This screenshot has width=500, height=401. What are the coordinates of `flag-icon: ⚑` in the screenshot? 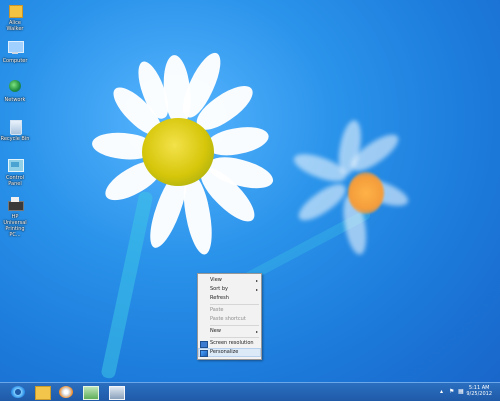 It's located at (451, 391).